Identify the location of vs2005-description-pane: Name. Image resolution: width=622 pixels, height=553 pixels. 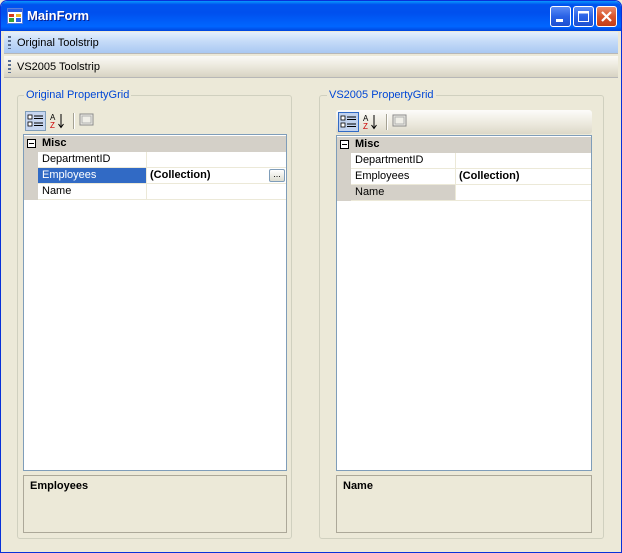
(464, 504).